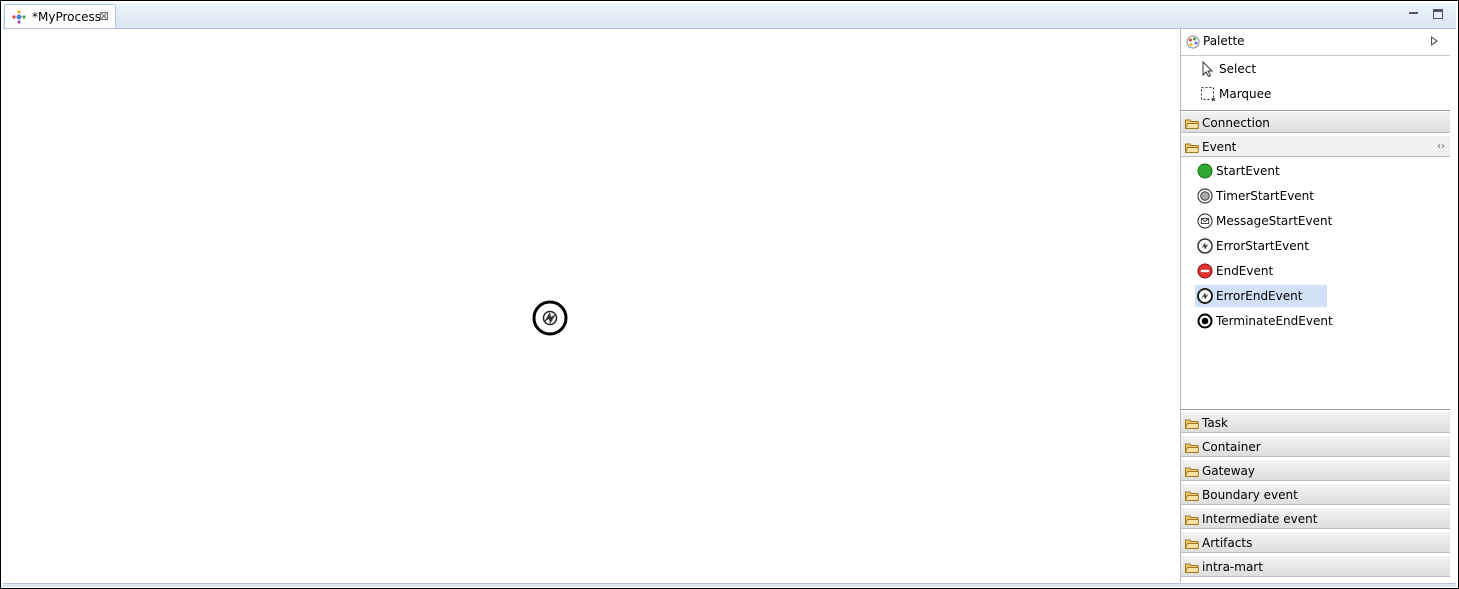 Image resolution: width=1459 pixels, height=589 pixels. Describe the element at coordinates (1205, 171) in the screenshot. I see `start-event-icon` at that location.